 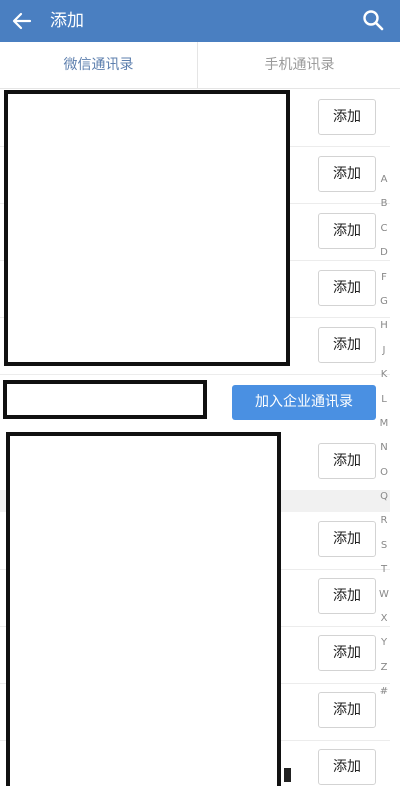 I want to click on index-letter: G, so click(x=384, y=302).